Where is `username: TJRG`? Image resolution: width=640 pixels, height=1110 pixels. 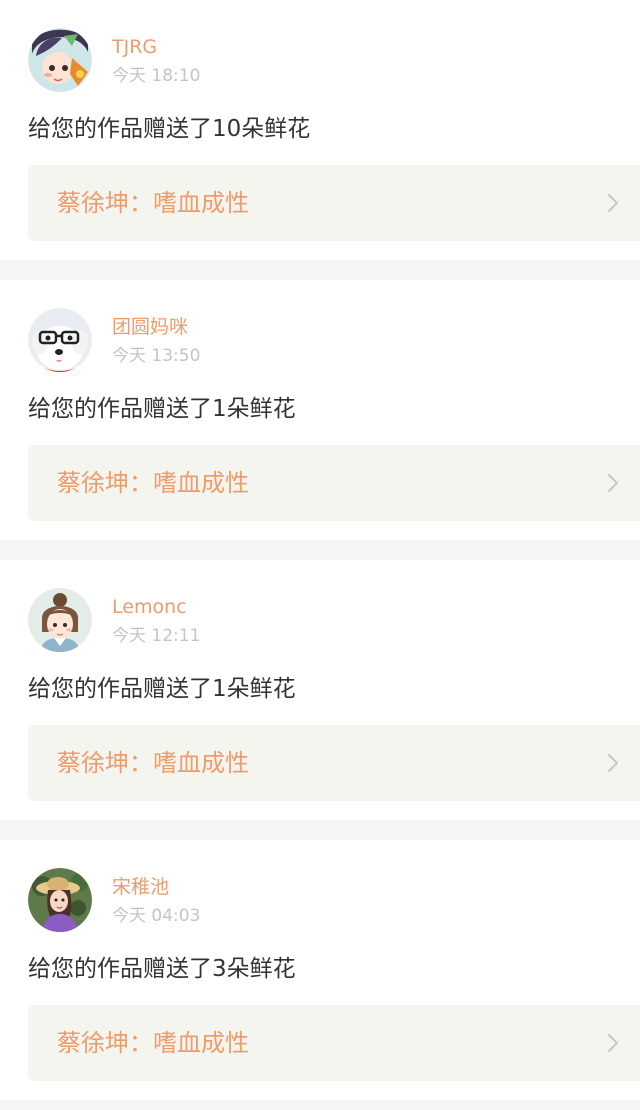
username: TJRG is located at coordinates (134, 47).